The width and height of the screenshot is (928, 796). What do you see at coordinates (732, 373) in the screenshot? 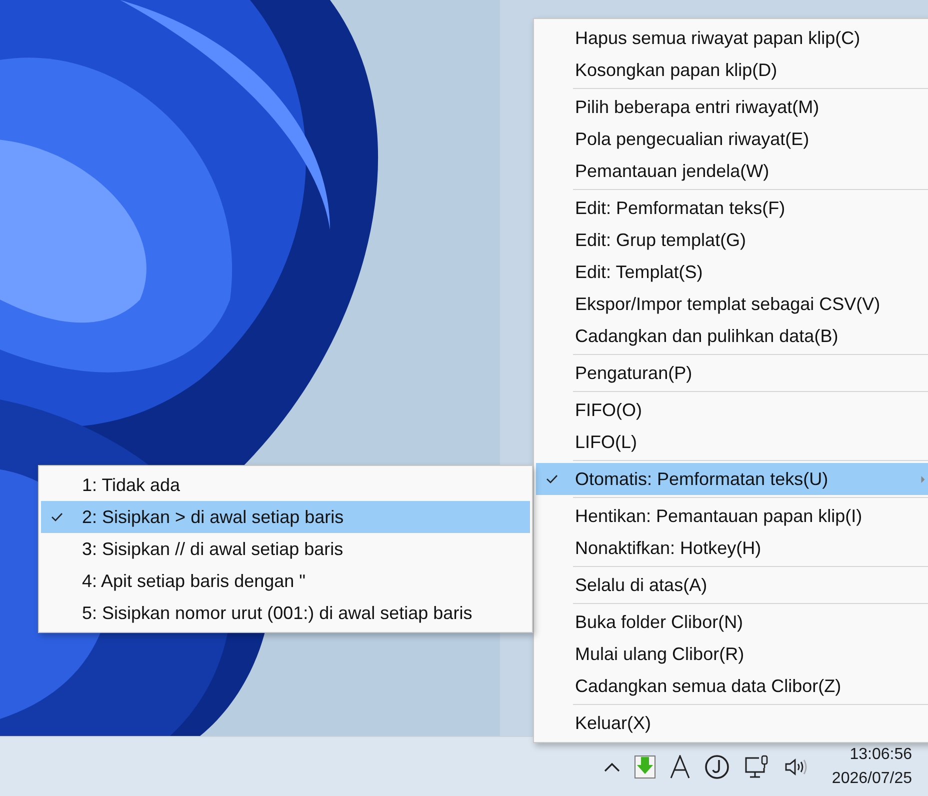
I see `menu-item: Pengaturan(P)` at bounding box center [732, 373].